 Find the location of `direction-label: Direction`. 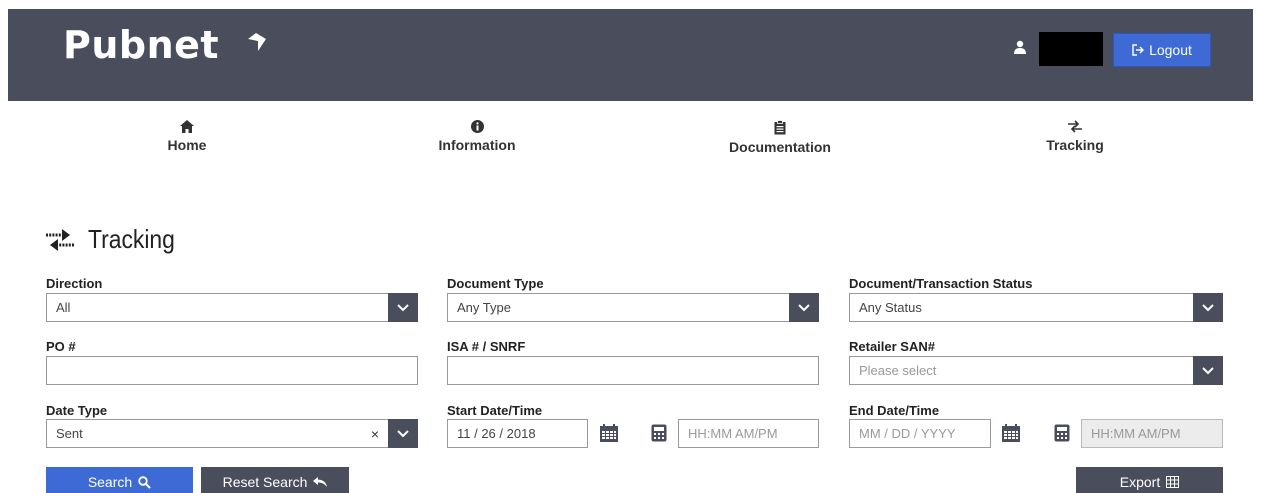

direction-label: Direction is located at coordinates (74, 283).